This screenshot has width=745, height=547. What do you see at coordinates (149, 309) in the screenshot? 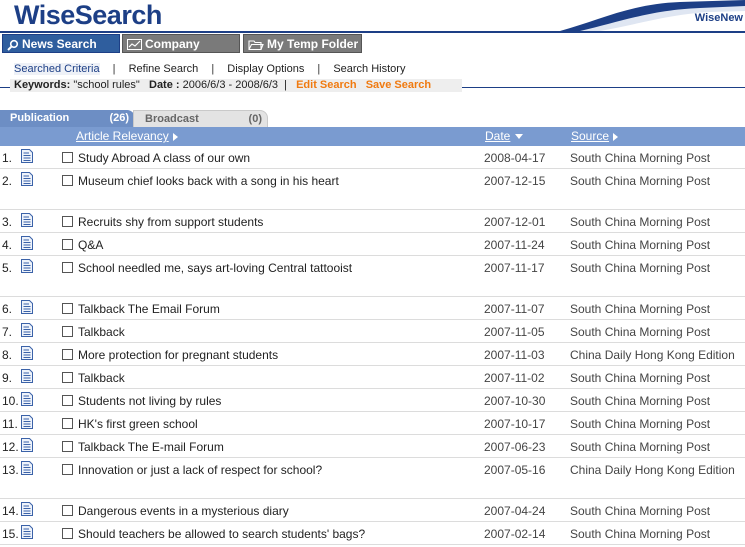
I see `result-title: Talkback The Email Forum` at bounding box center [149, 309].